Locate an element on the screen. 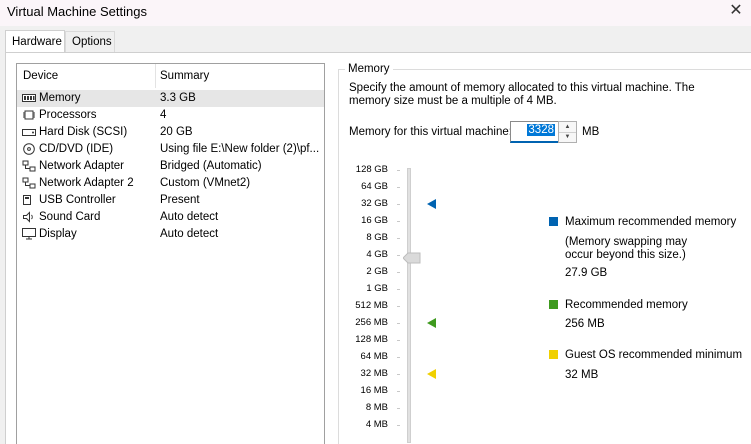  guest-min-value: 32 MB is located at coordinates (582, 375).